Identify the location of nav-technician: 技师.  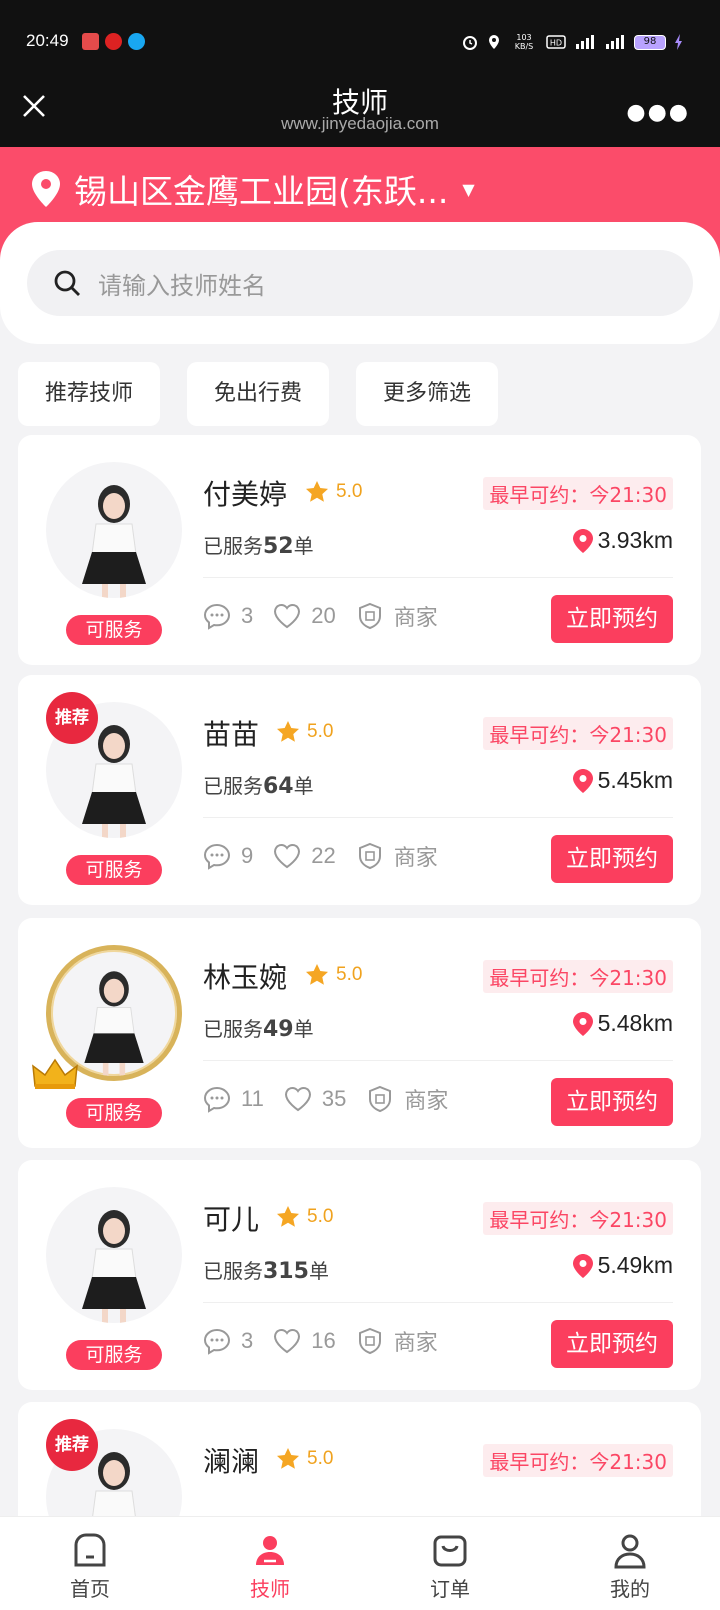
(270, 1563).